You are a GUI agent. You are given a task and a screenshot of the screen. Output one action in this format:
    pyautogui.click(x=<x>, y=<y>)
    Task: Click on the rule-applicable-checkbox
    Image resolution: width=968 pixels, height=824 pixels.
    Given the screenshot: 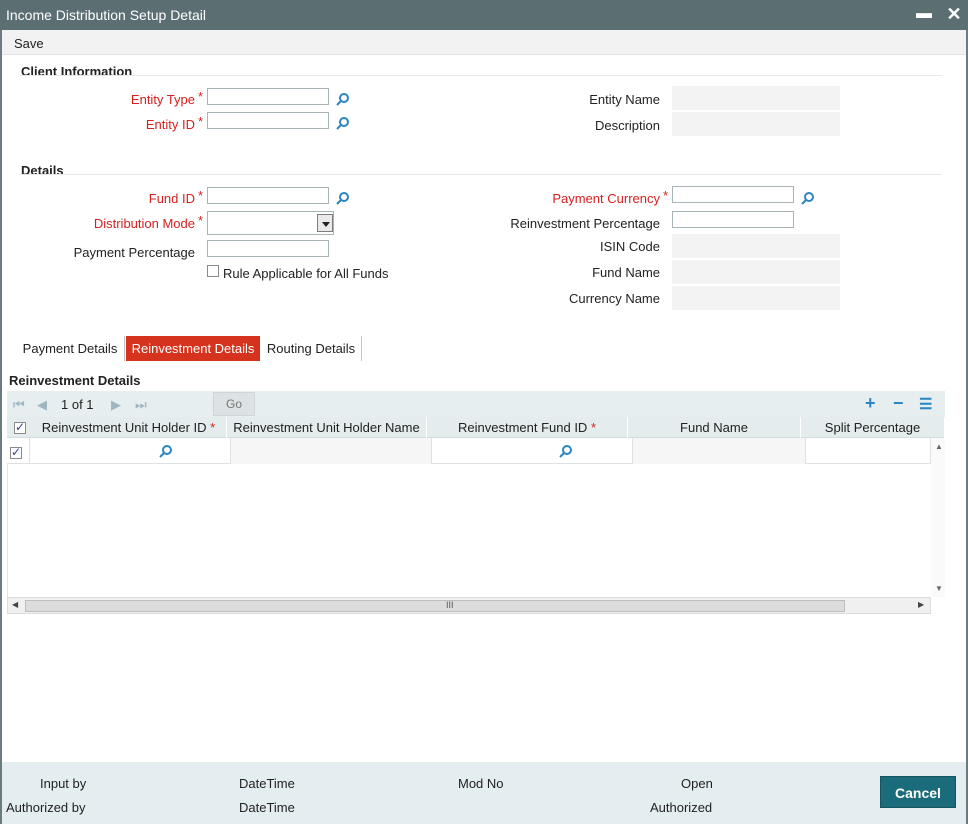 What is the action you would take?
    pyautogui.click(x=213, y=271)
    